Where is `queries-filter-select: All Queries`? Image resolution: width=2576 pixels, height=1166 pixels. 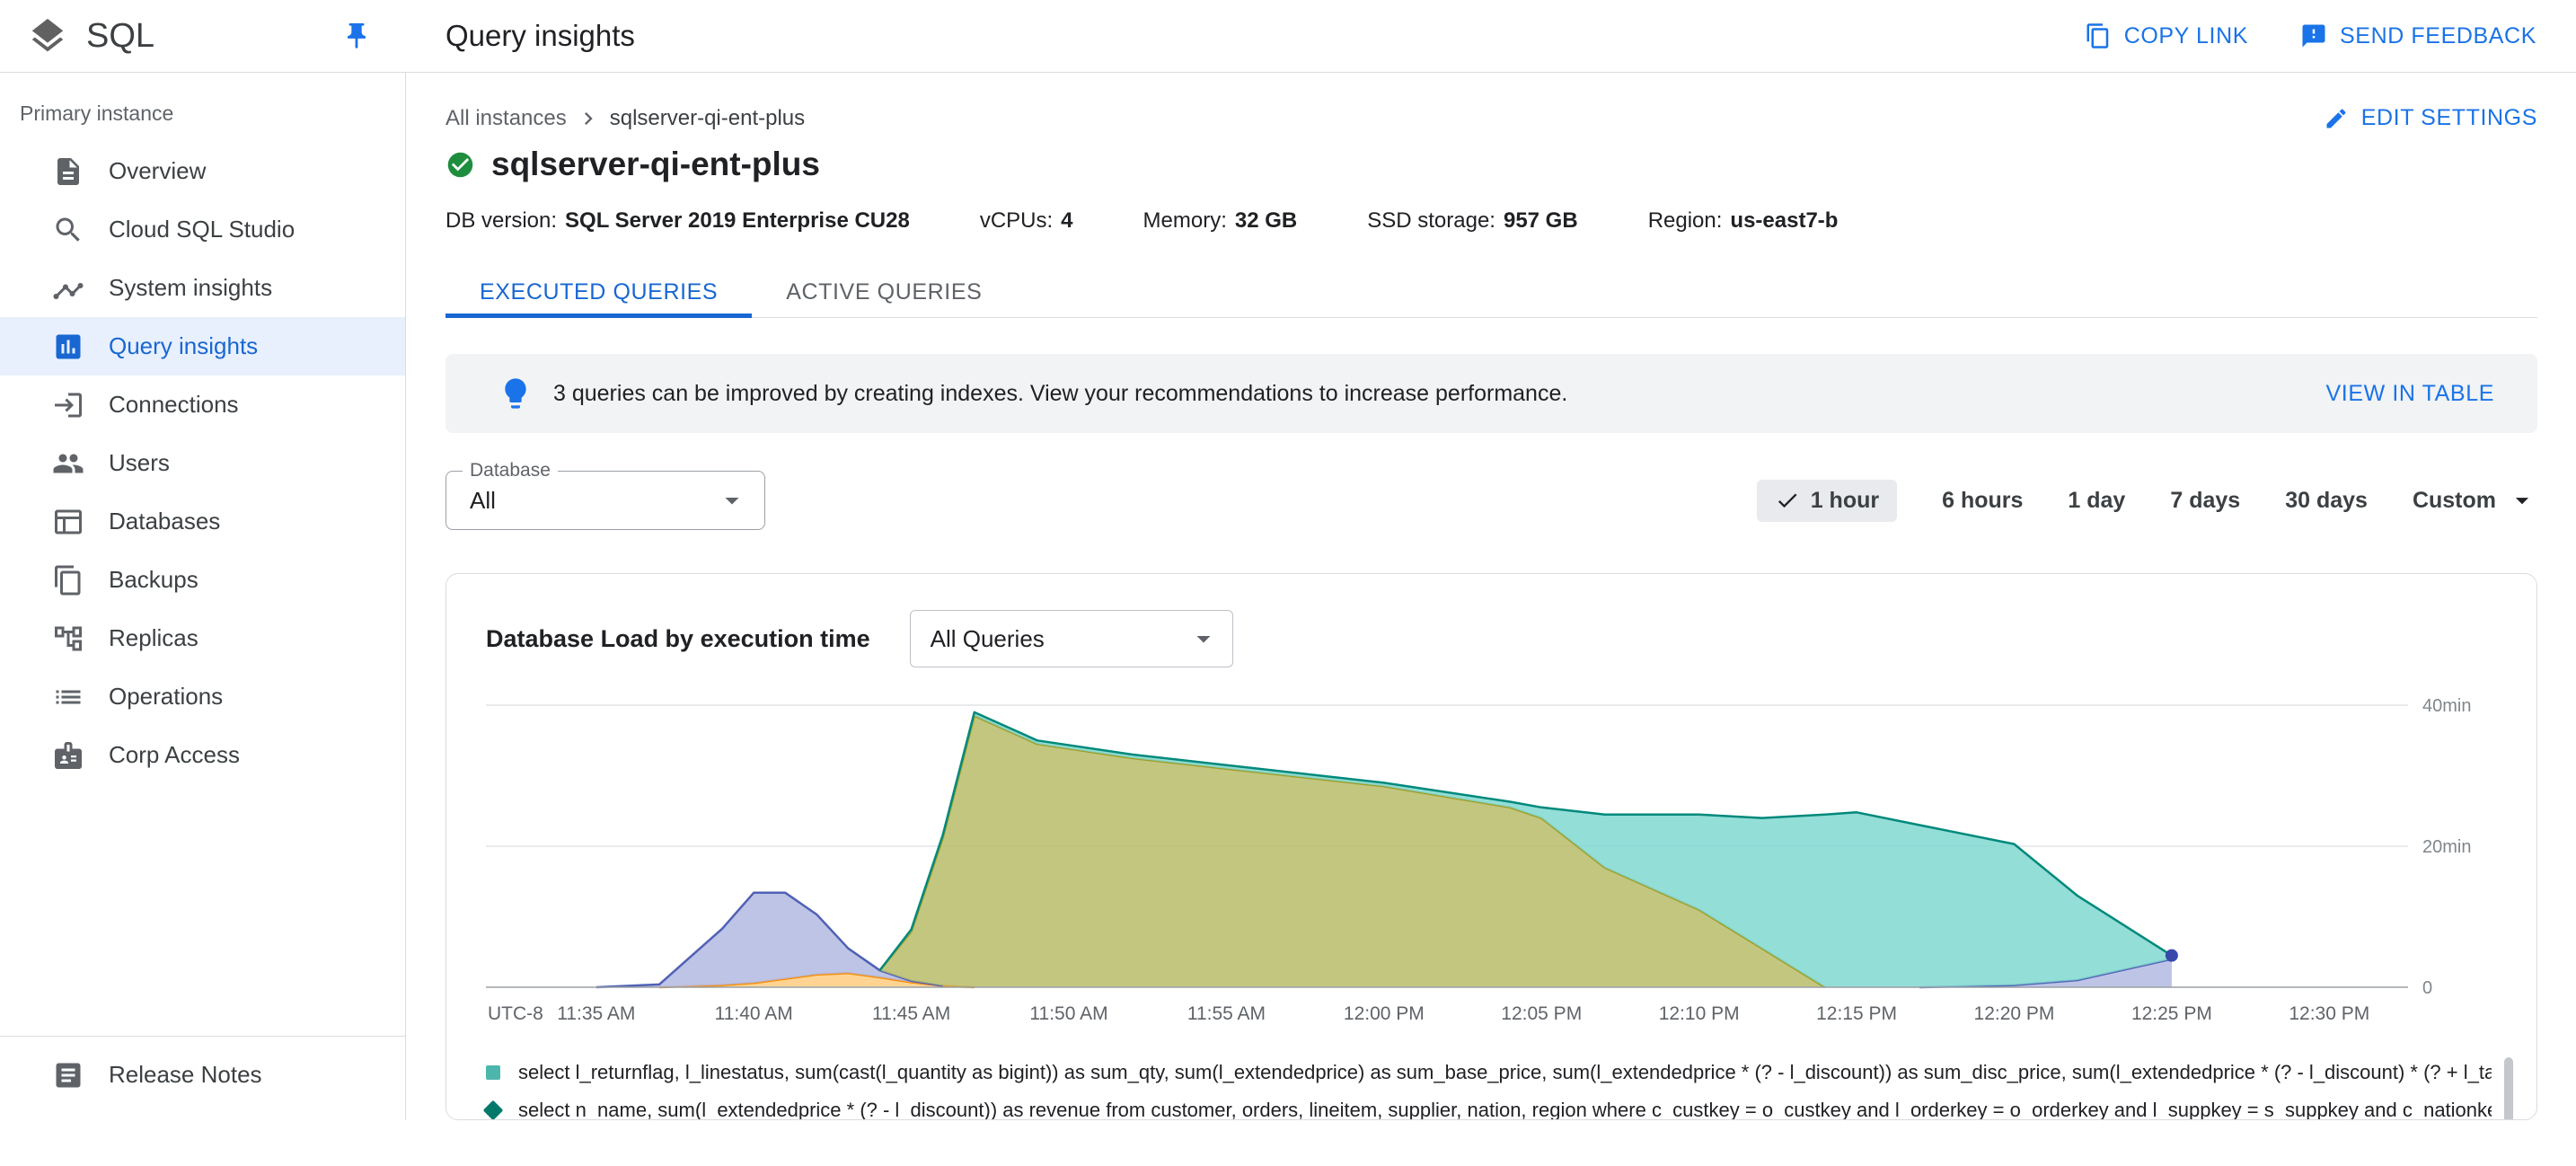
queries-filter-select: All Queries is located at coordinates (1071, 638).